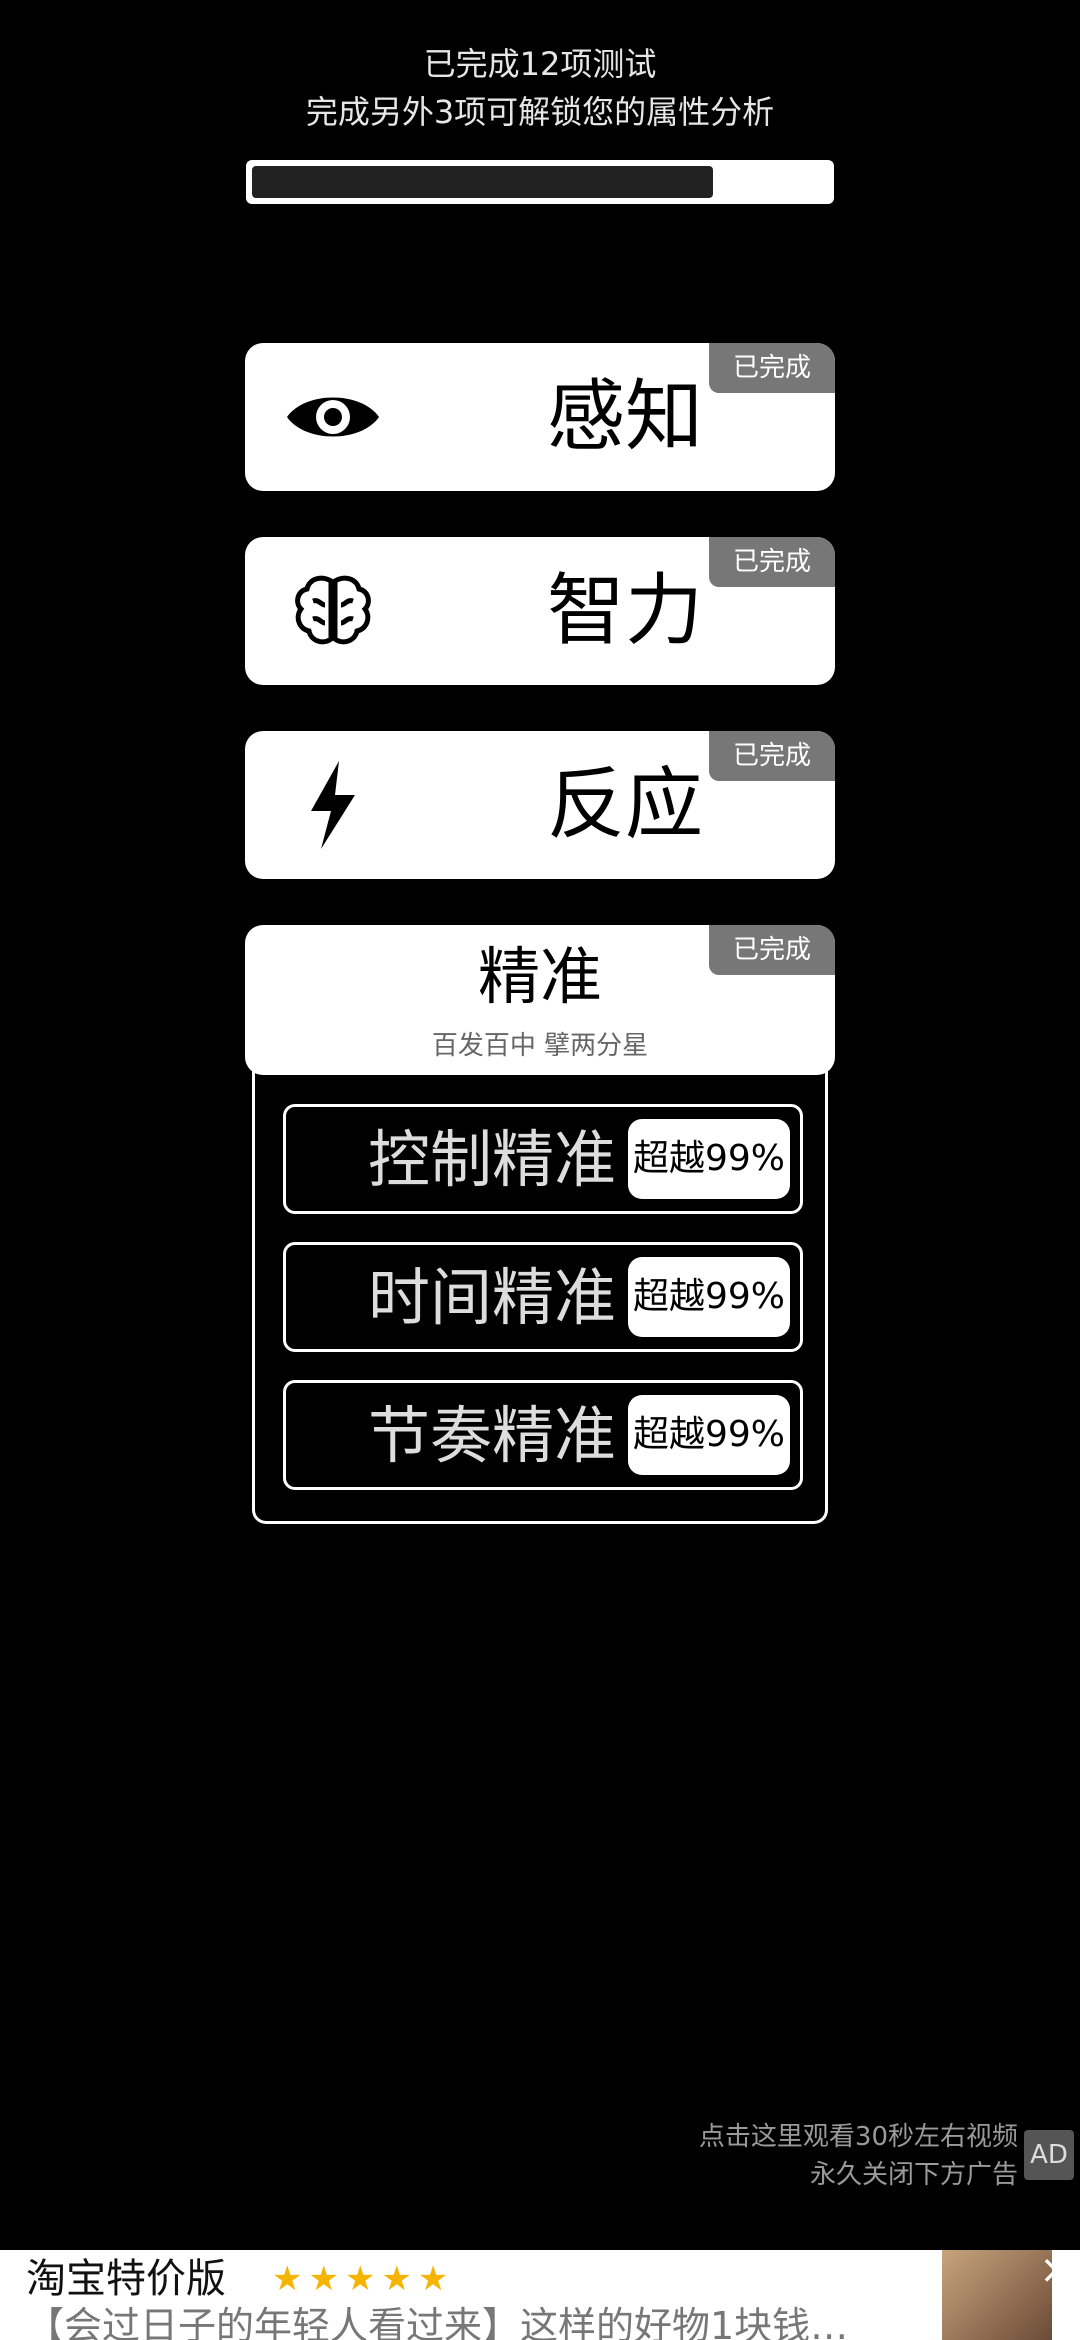  Describe the element at coordinates (482, 182) in the screenshot. I see `progress-fill` at that location.